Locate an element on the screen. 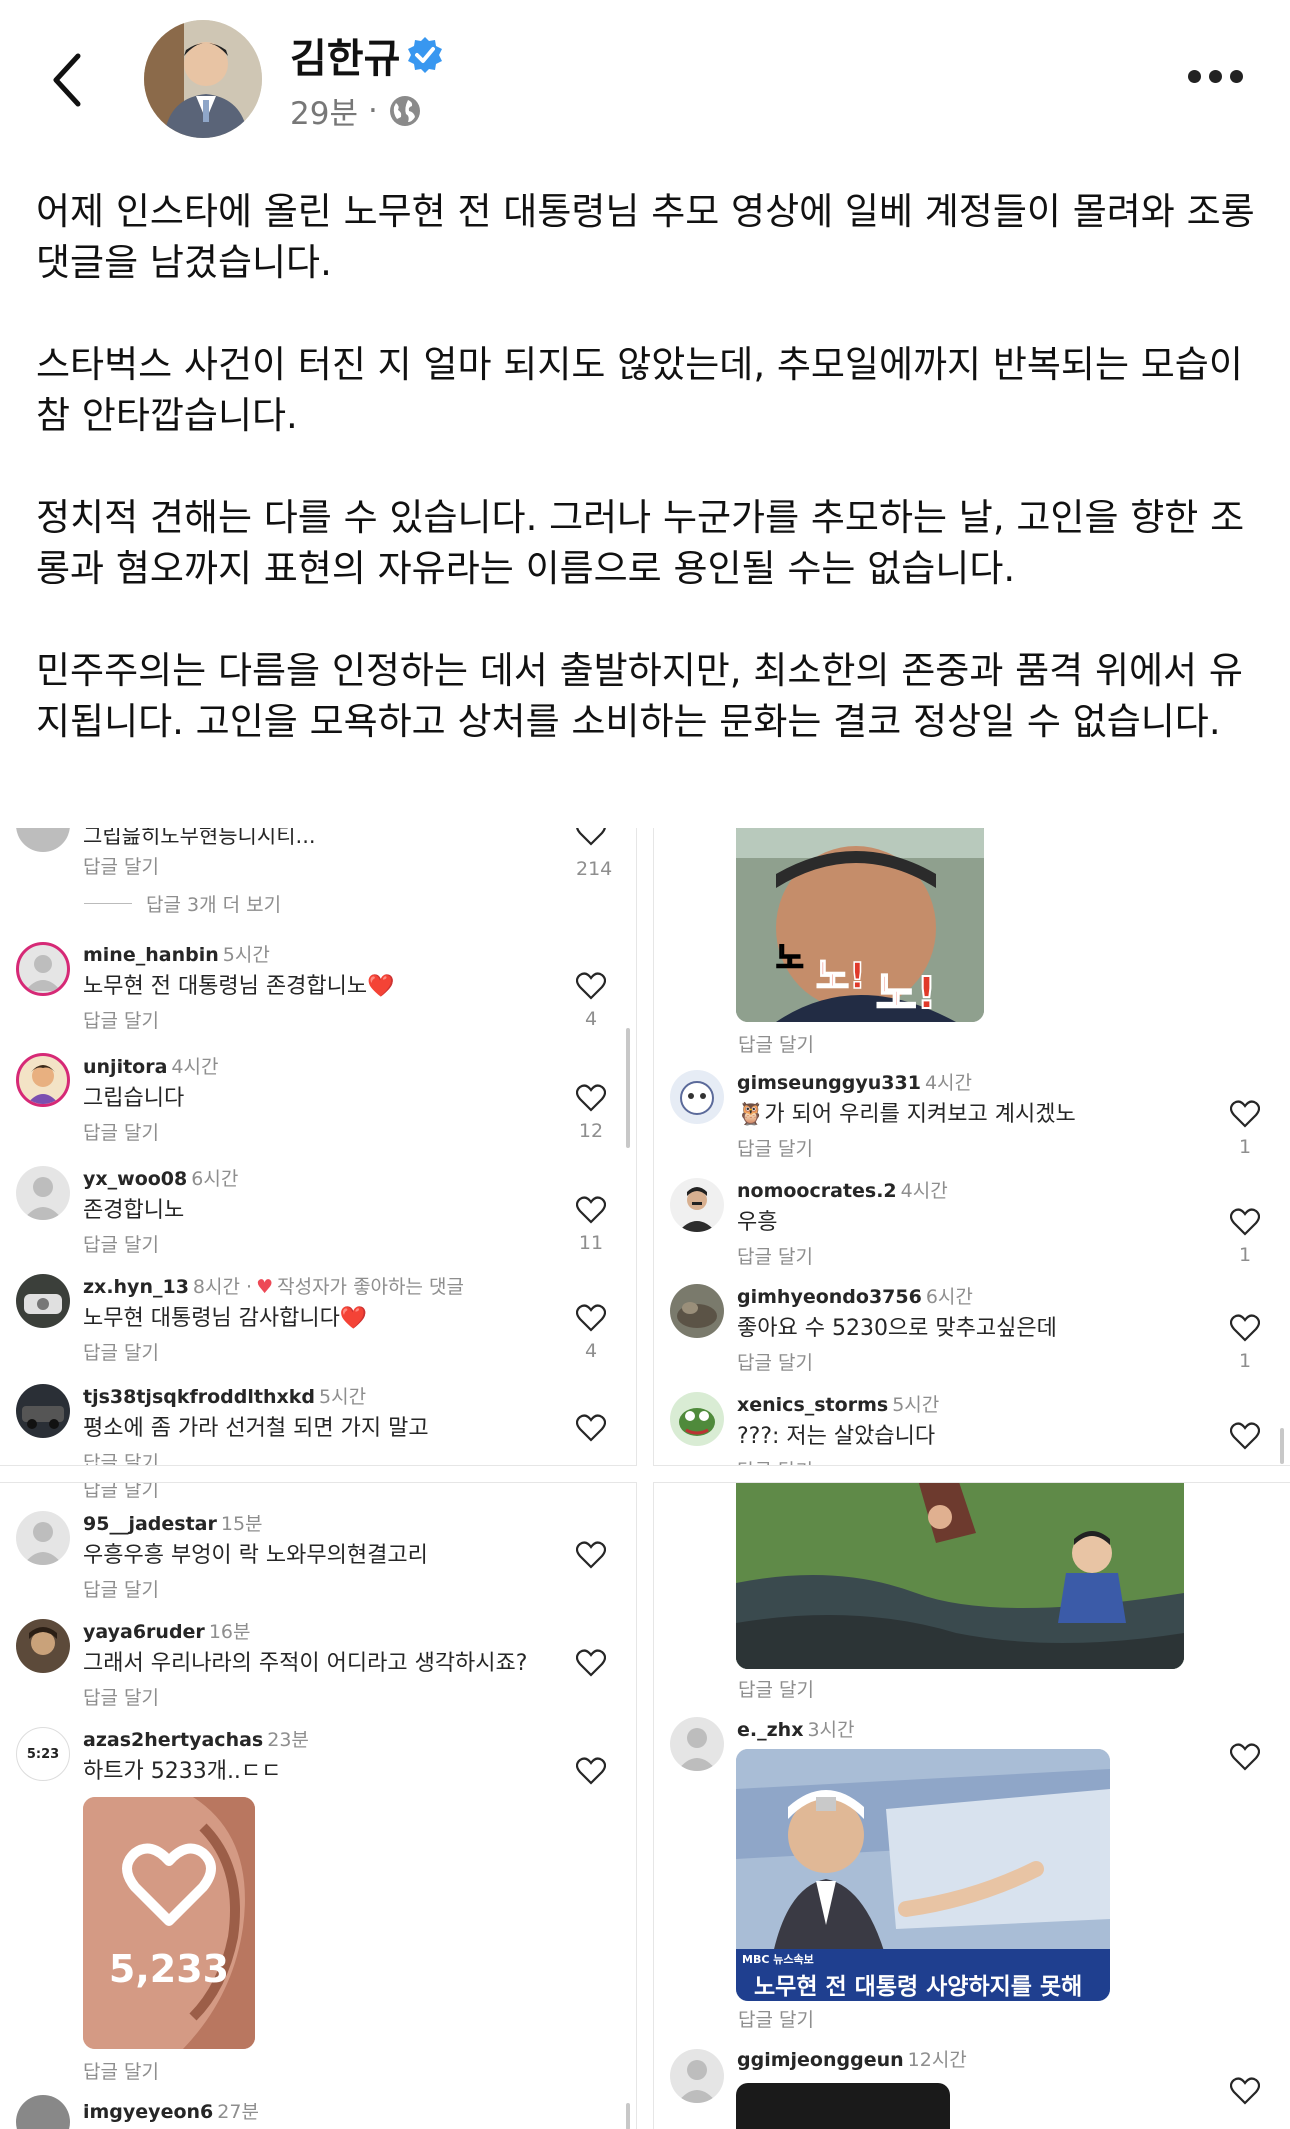  comment-username: imgyeyeon6 27분 is located at coordinates (171, 2110).